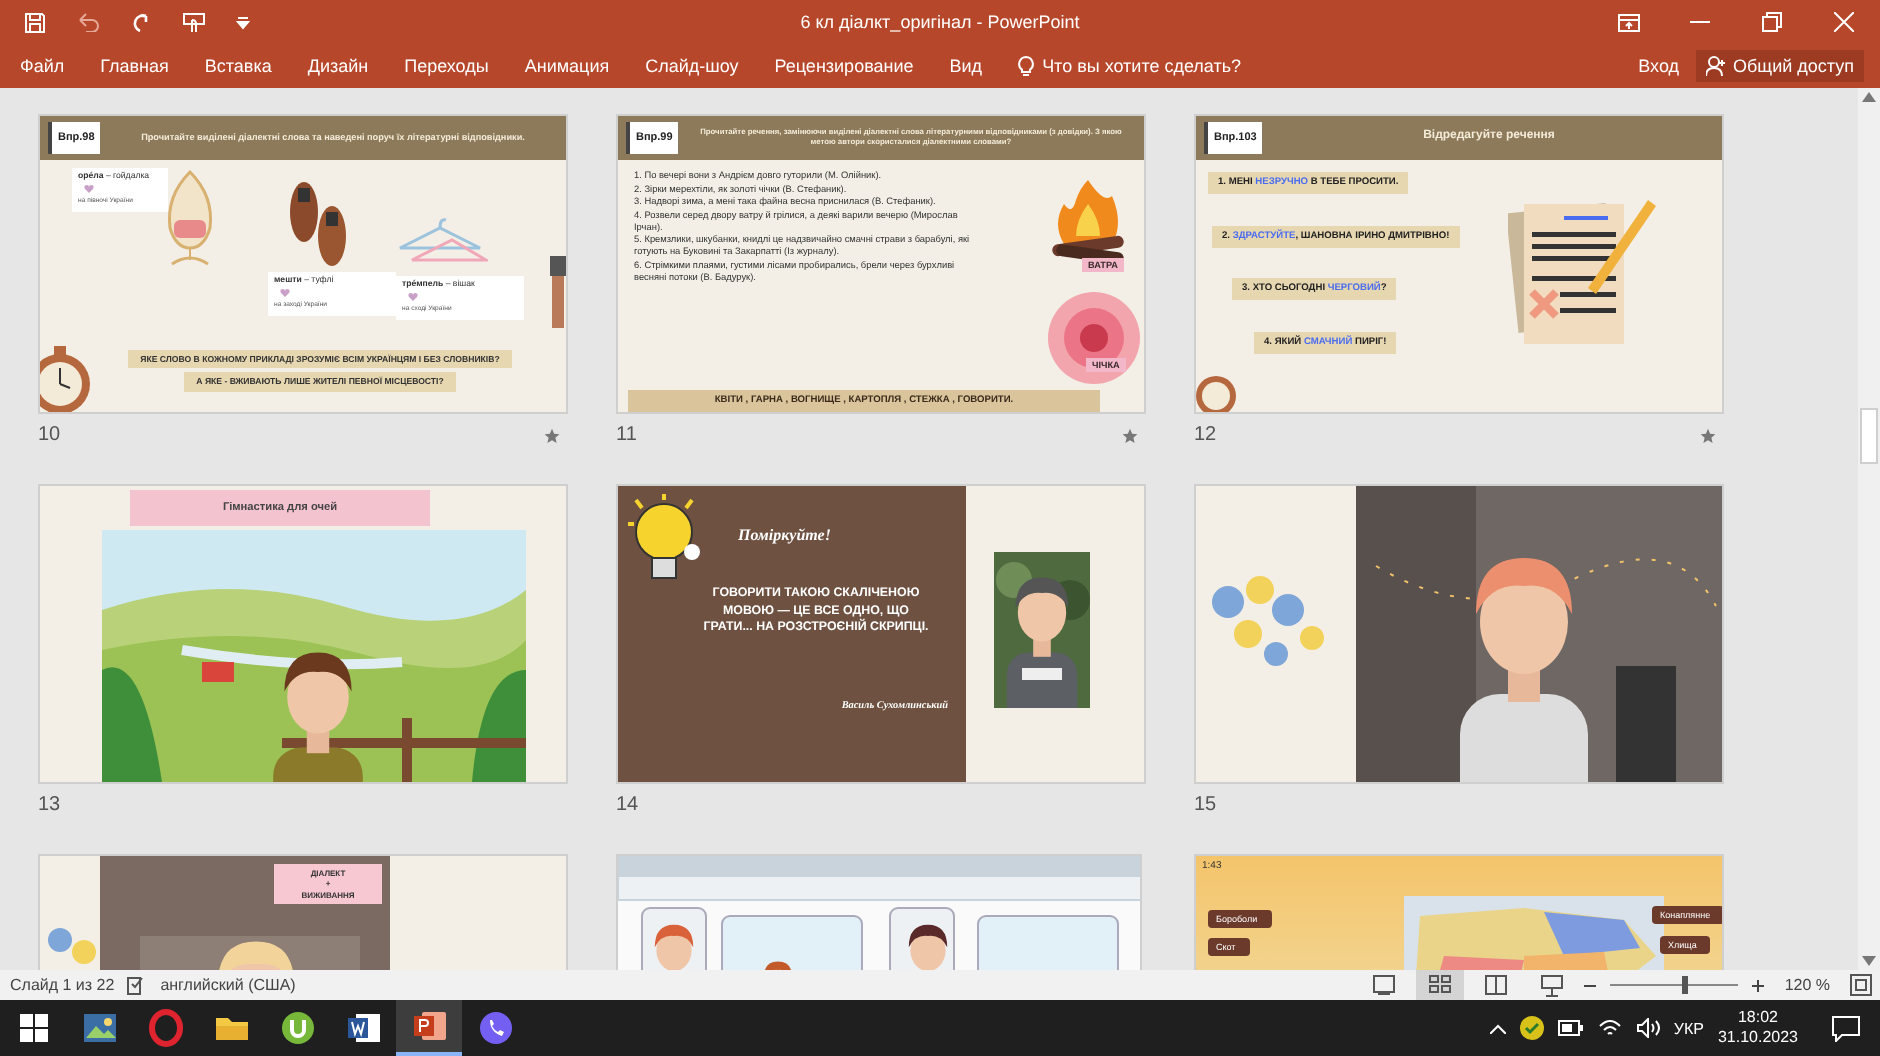 The height and width of the screenshot is (1056, 1880). Describe the element at coordinates (1205, 805) in the screenshot. I see `slide-number: 15` at that location.